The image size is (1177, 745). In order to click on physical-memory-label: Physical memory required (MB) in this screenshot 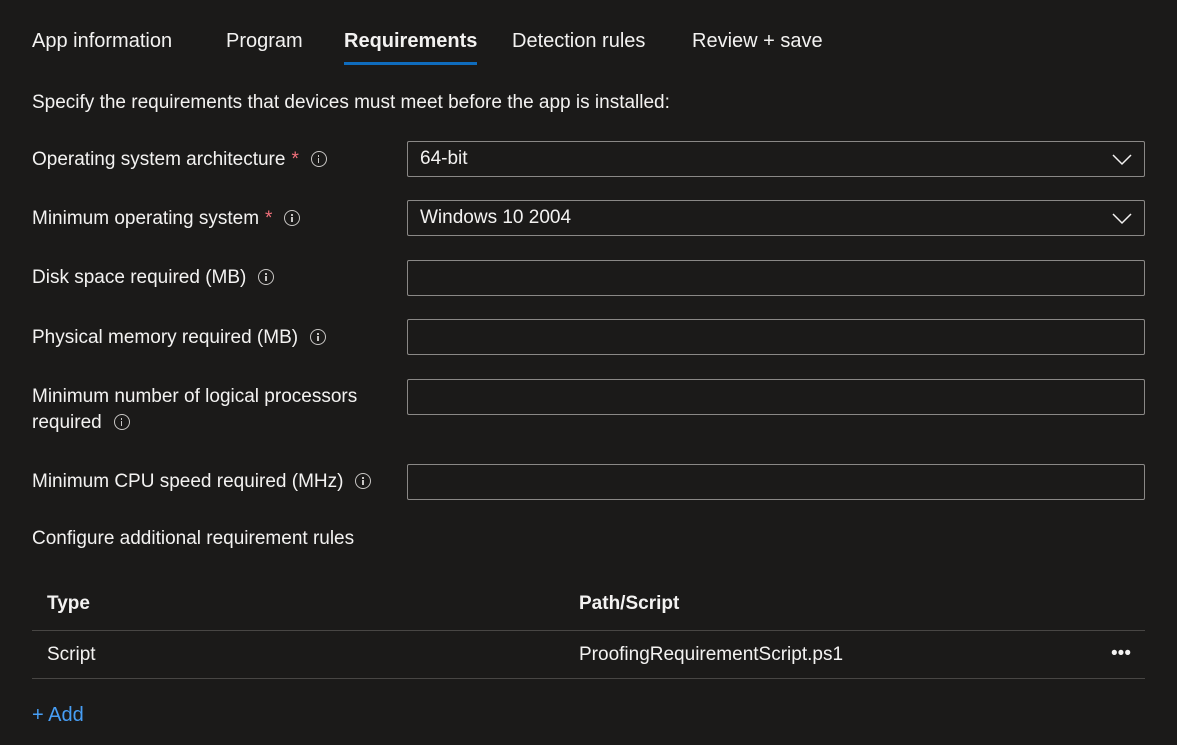, I will do `click(179, 338)`.